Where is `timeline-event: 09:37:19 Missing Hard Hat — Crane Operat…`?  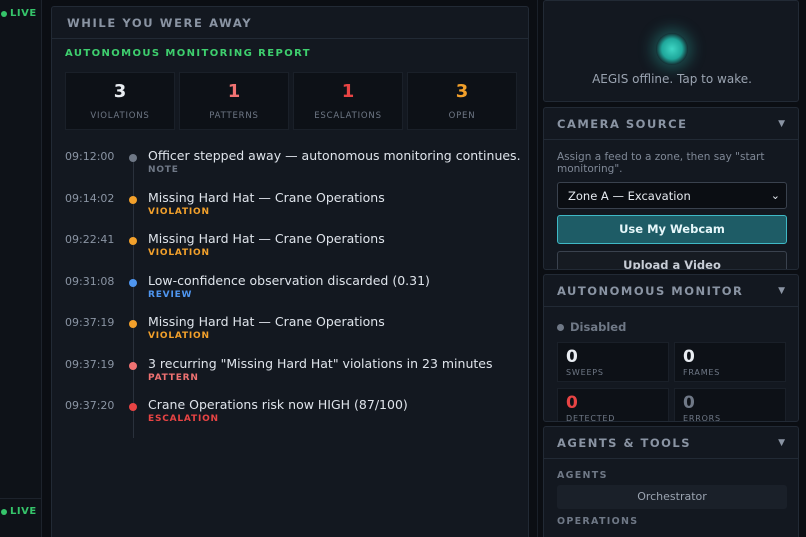
timeline-event: 09:37:19 Missing Hard Hat — Crane Operat… is located at coordinates (295, 335).